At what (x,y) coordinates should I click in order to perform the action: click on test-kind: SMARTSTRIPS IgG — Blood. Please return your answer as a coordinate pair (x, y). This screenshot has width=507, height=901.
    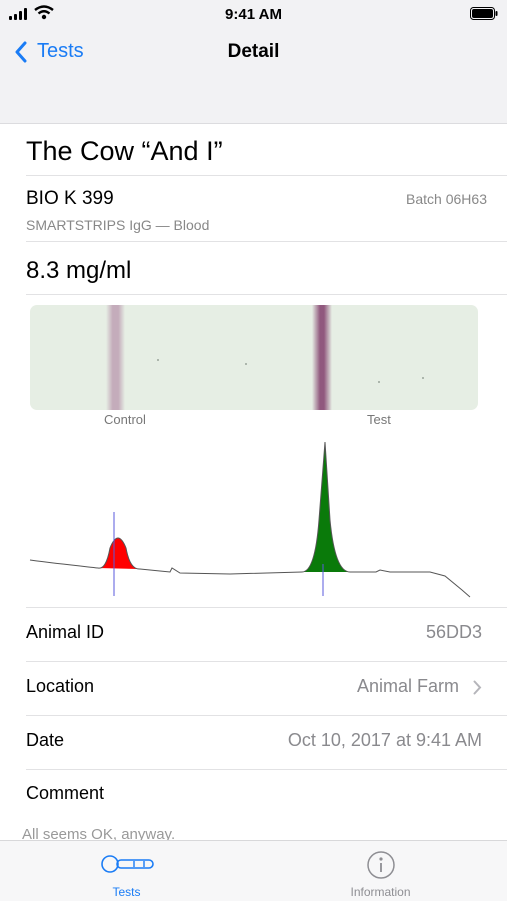
    Looking at the image, I should click on (118, 225).